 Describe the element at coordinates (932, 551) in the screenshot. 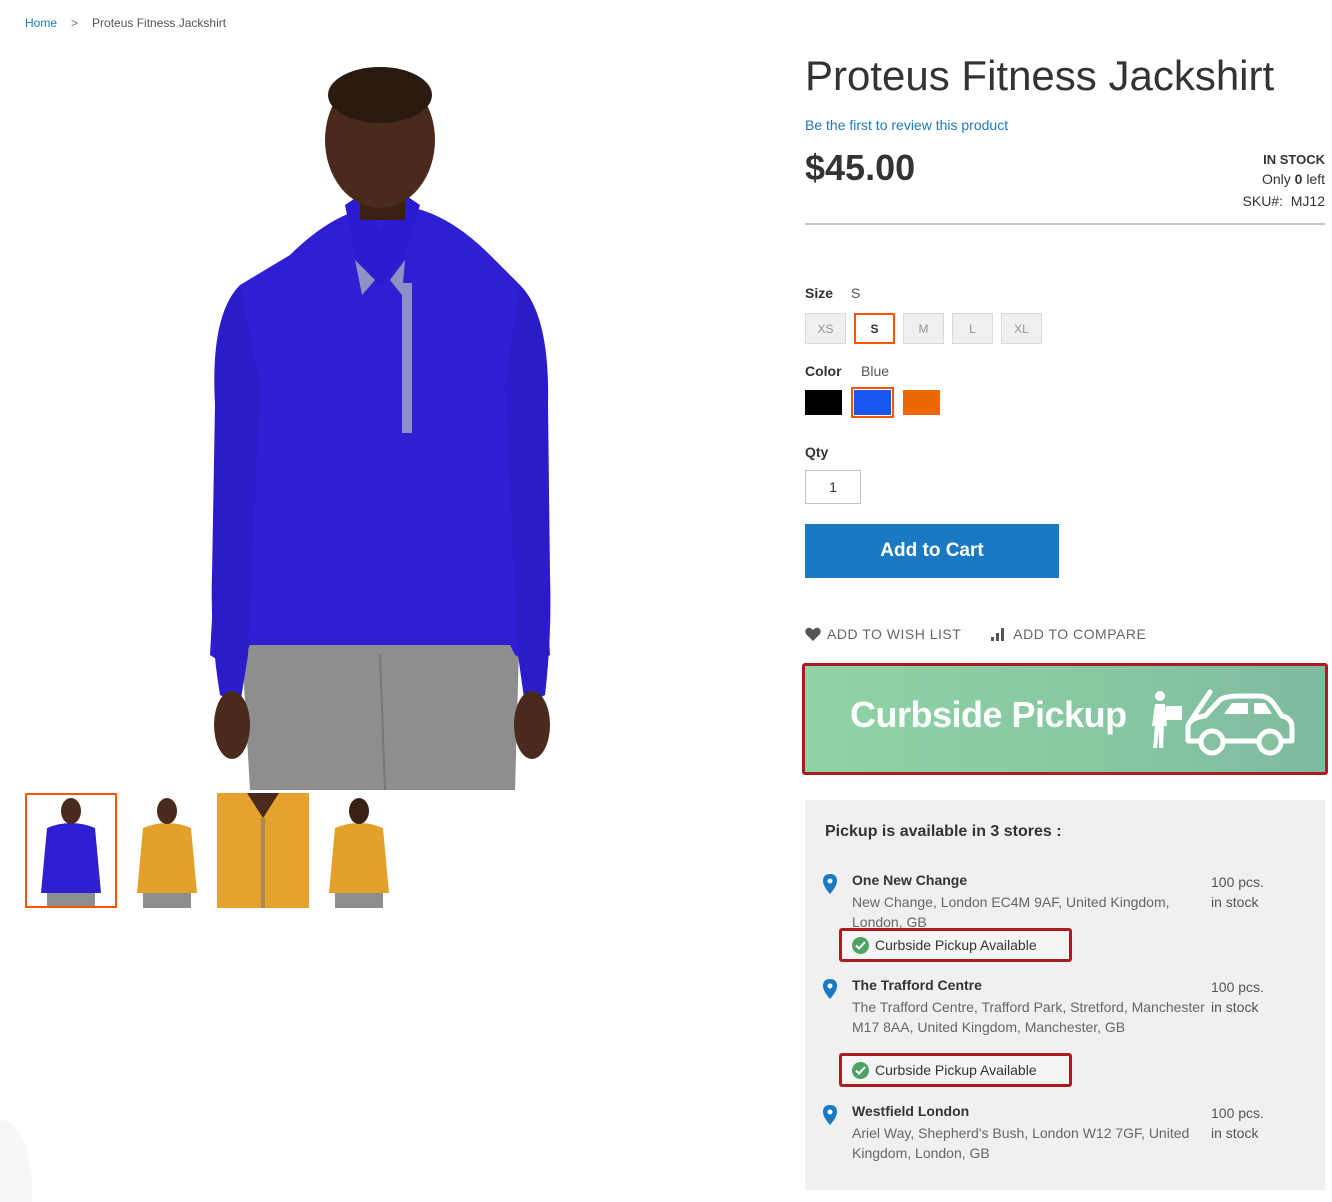

I see `add-to-cart-button: Add to Cart` at that location.